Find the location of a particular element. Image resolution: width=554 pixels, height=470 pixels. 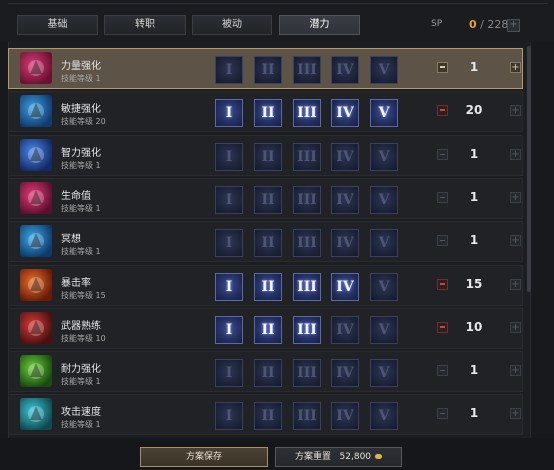

save-preset-button: 方案保存 is located at coordinates (204, 457).